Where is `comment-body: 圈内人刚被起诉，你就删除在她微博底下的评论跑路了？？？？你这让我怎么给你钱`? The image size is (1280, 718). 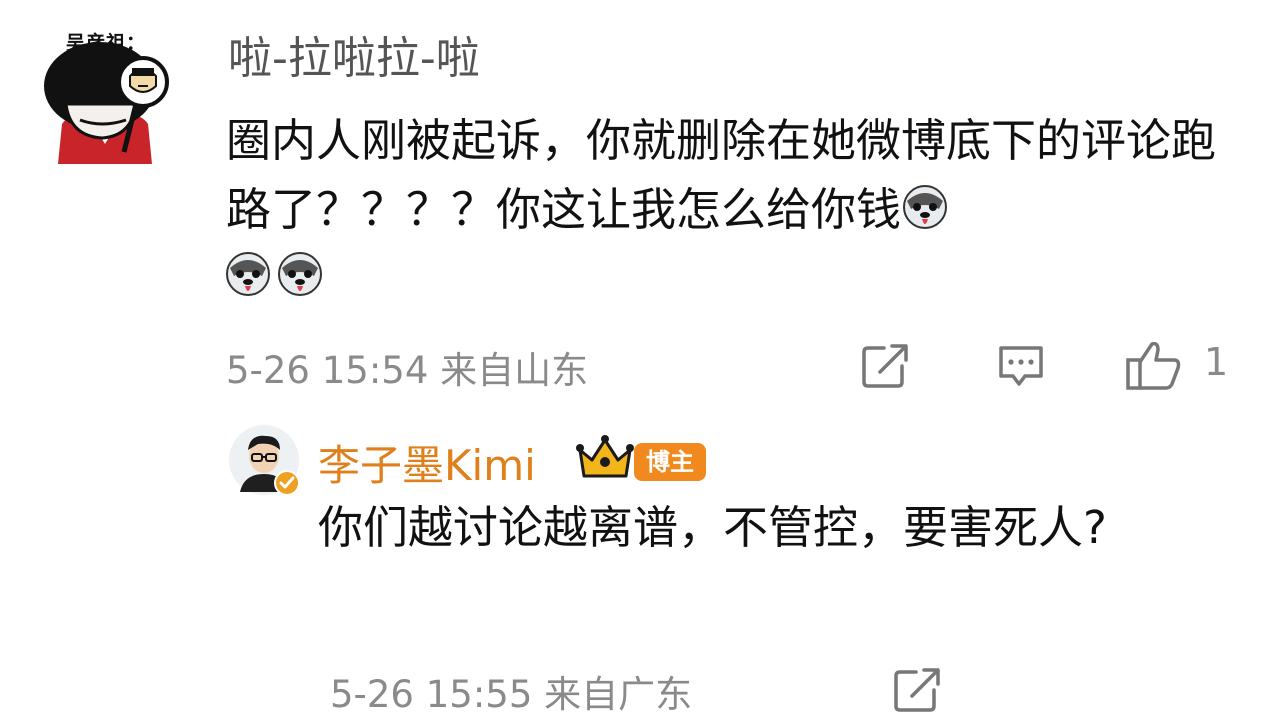 comment-body: 圈内人刚被起诉，你就删除在她微博底下的评论跑路了？？？？你这让我怎么给你钱 is located at coordinates (721, 175).